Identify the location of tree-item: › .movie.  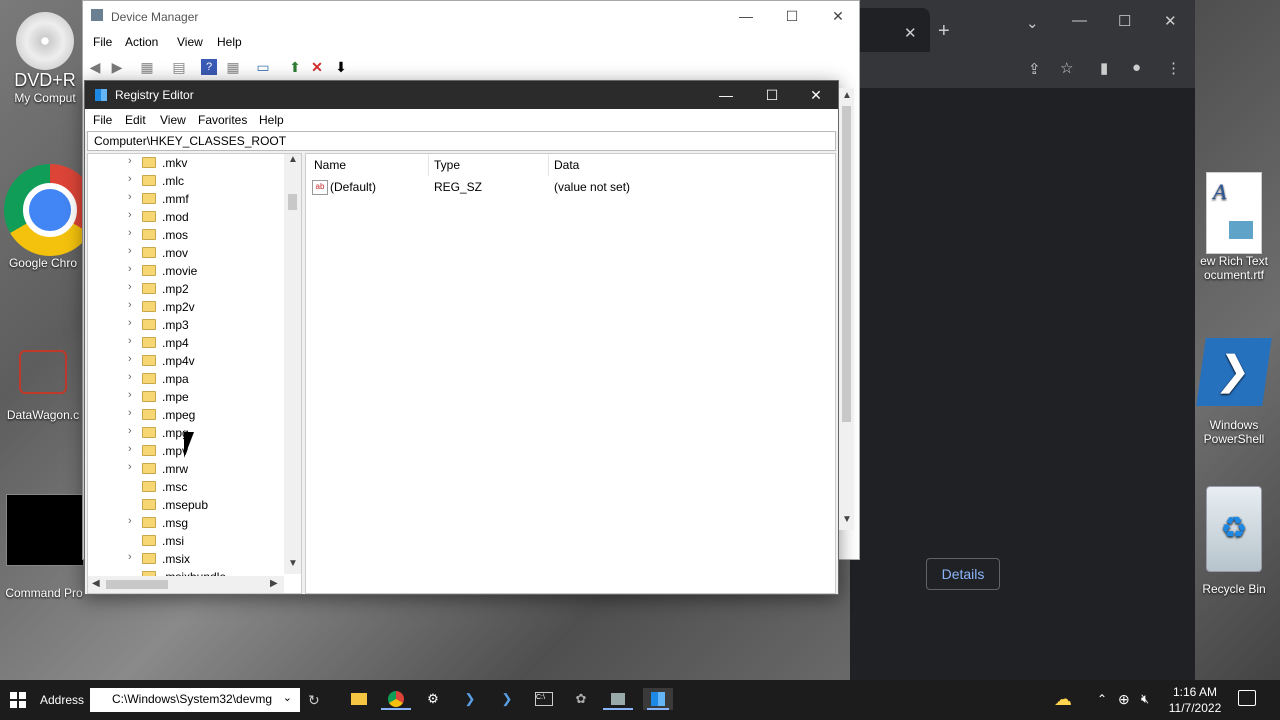
(186, 271).